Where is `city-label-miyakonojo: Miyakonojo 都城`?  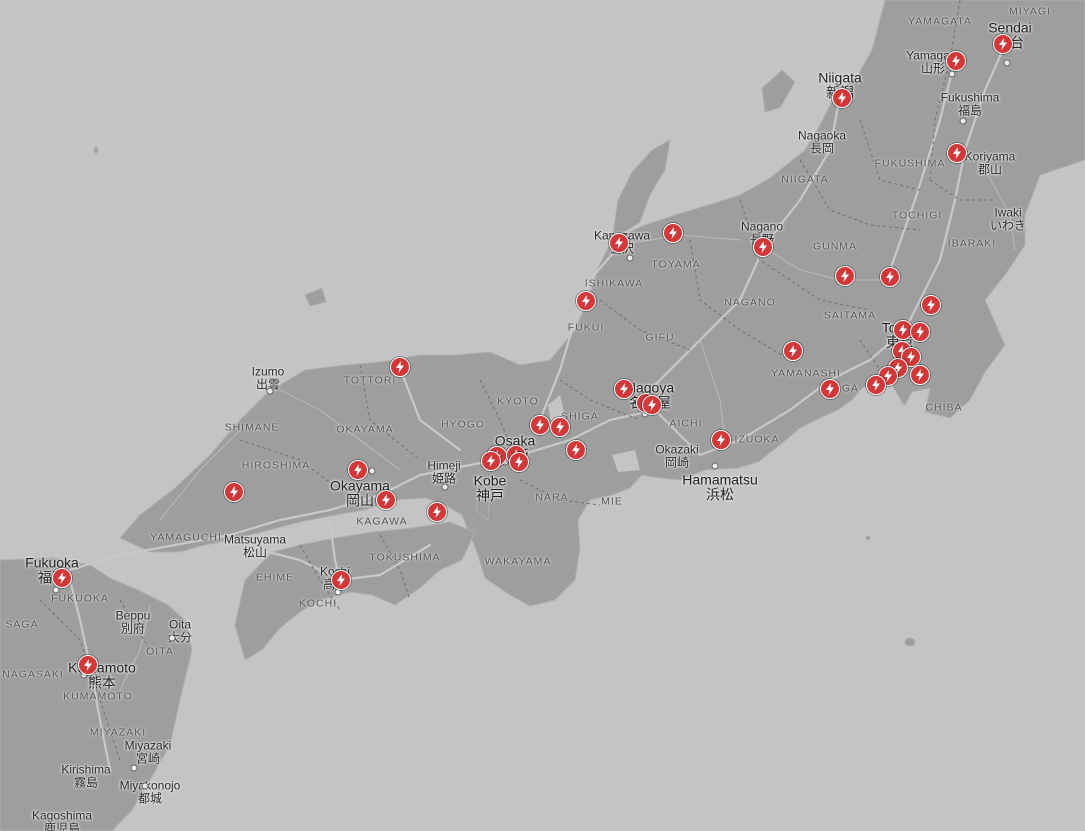
city-label-miyakonojo: Miyakonojo 都城 is located at coordinates (150, 791).